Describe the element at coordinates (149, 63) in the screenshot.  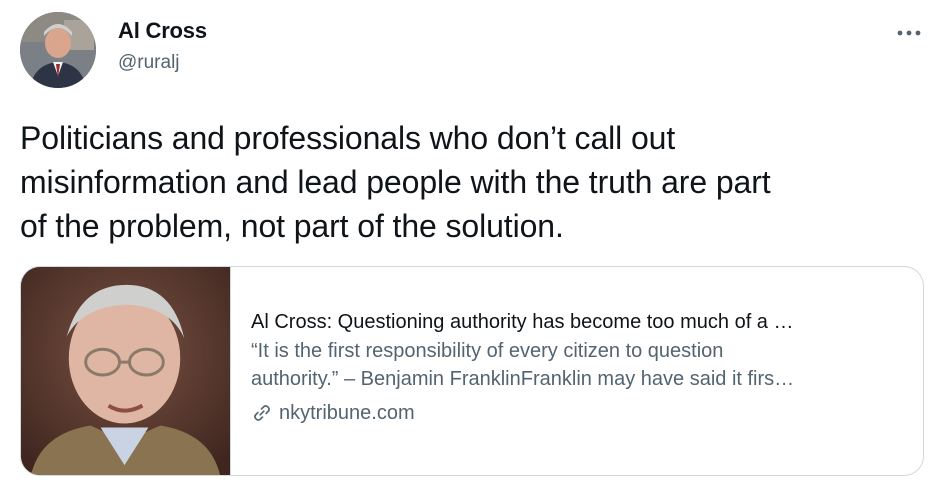
I see `author-handle: @ruralj` at that location.